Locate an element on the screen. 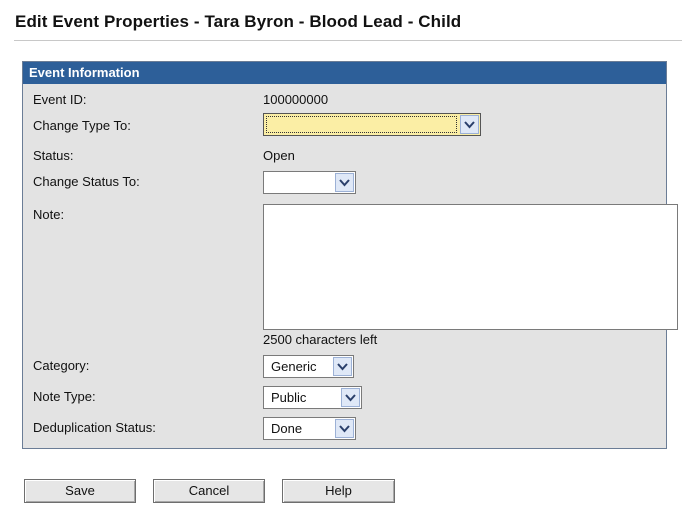 The width and height of the screenshot is (682, 505). change-status-label: Change Status To: is located at coordinates (86, 181).